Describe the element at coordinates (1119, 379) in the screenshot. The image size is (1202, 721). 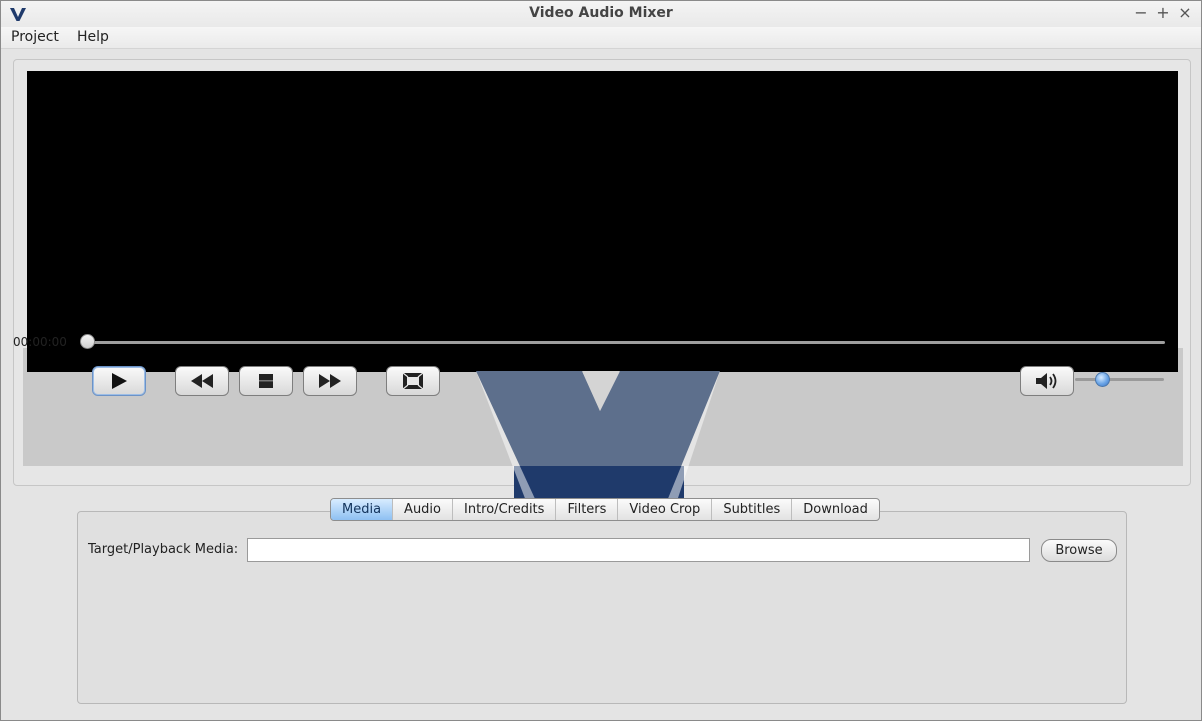
I see `volume-slider` at that location.